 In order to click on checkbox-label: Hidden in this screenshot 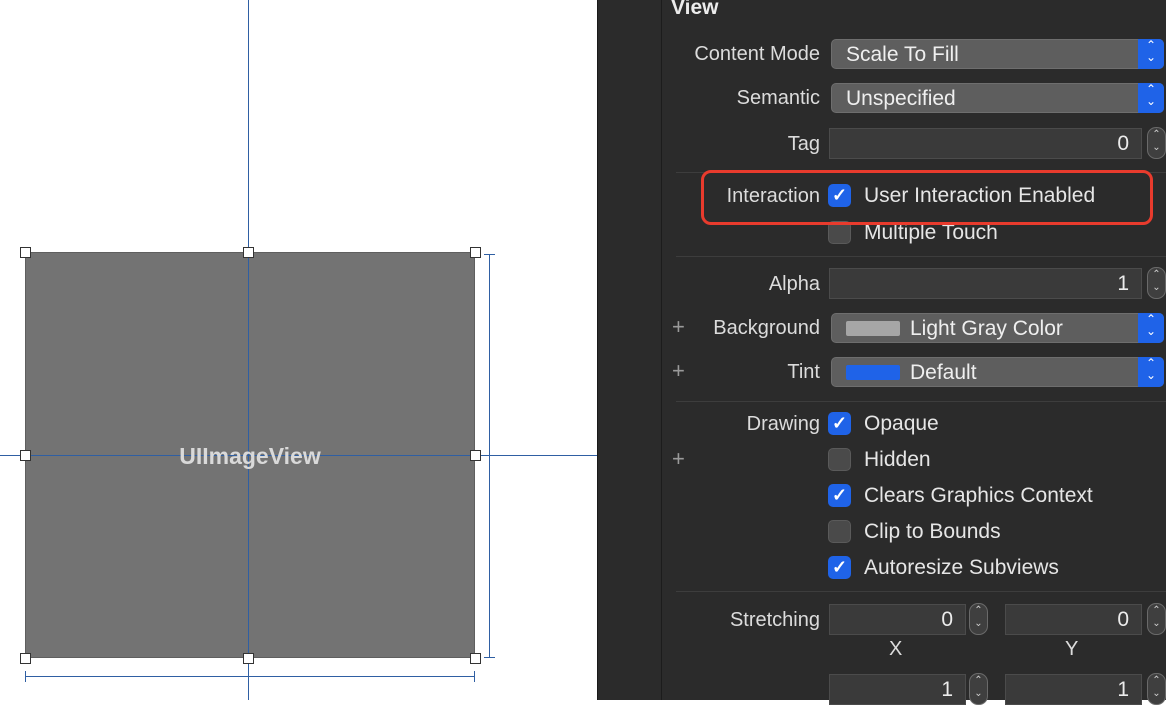, I will do `click(897, 459)`.